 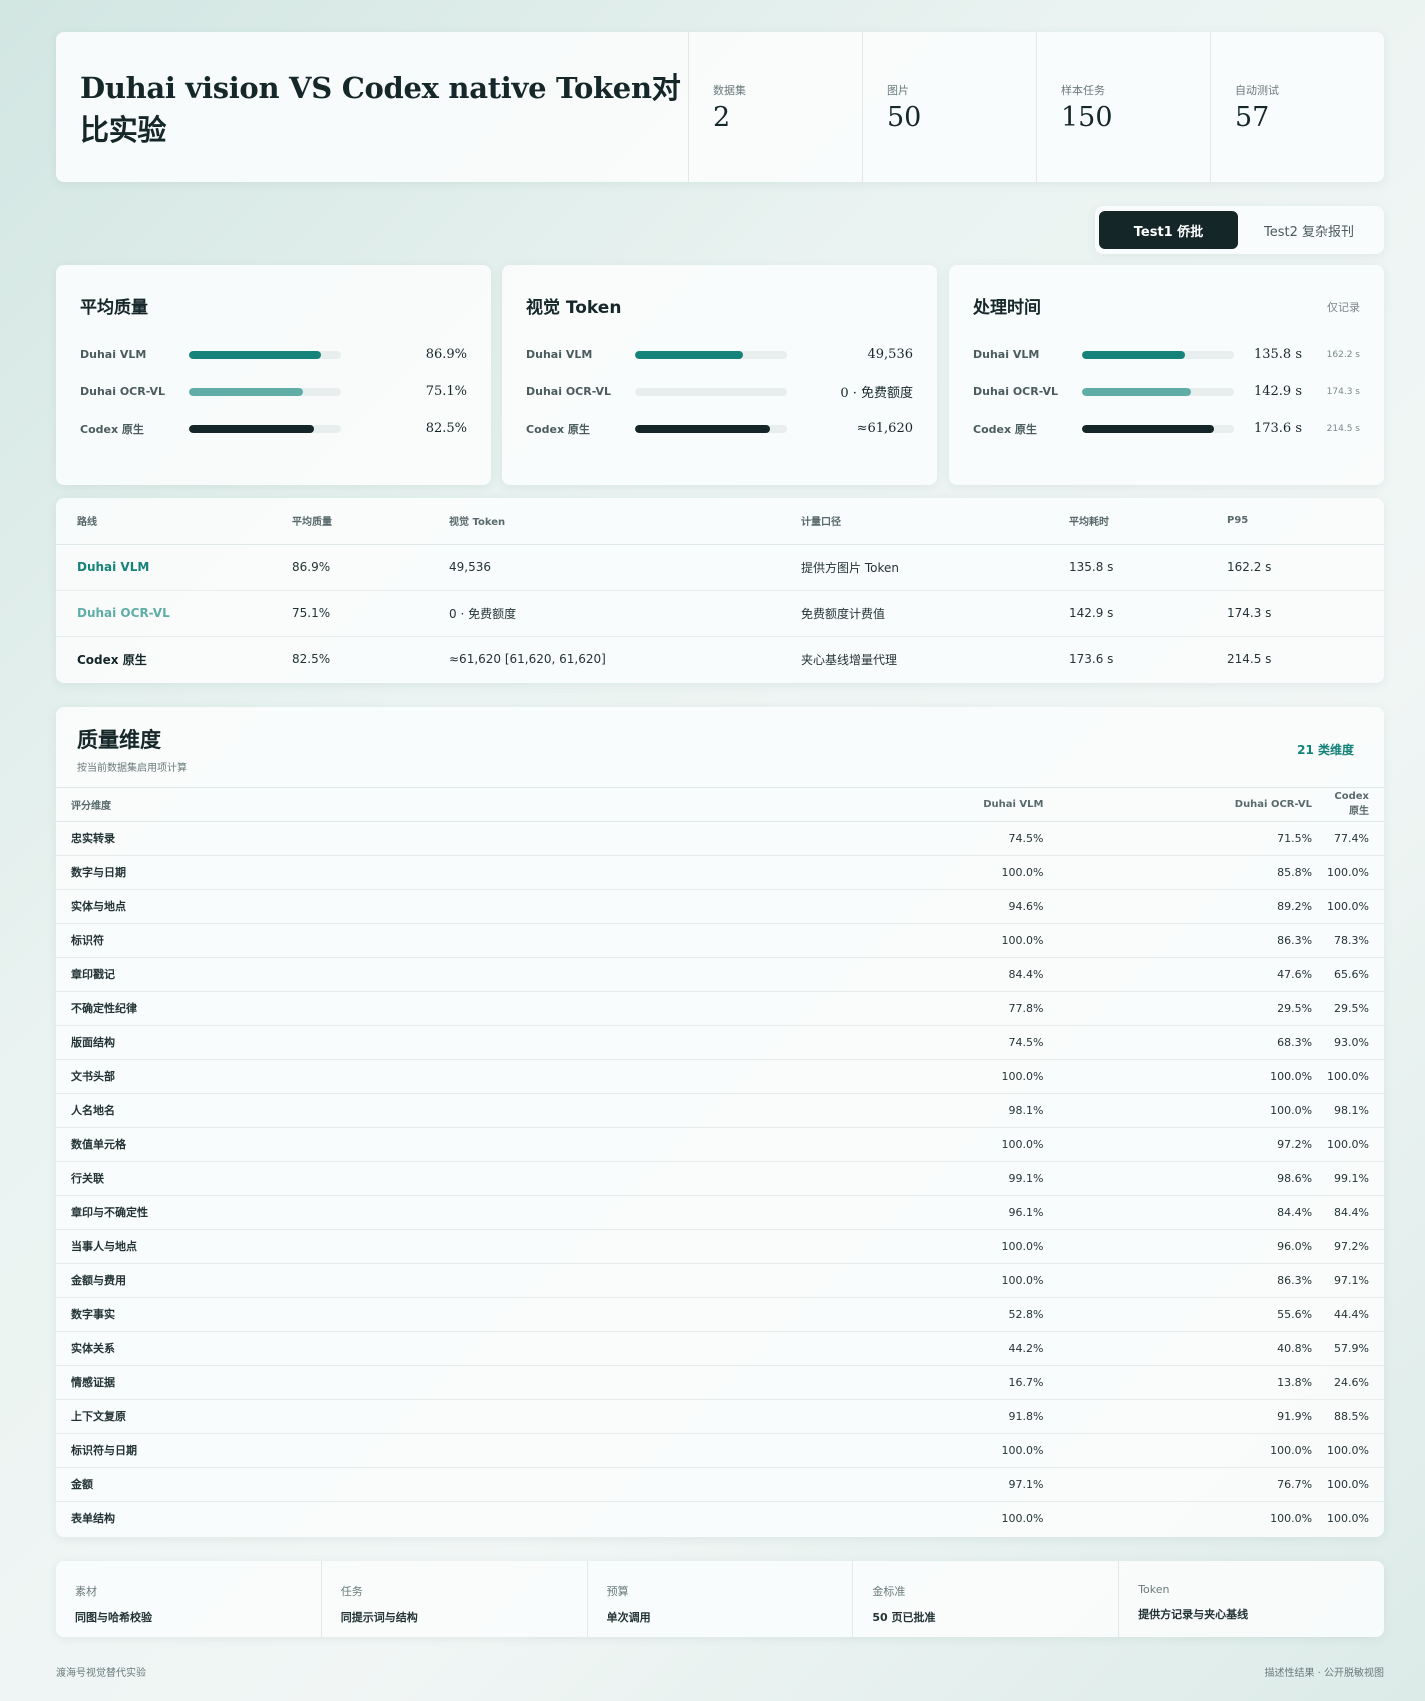 I want to click on table-row: 人名地名 98.1% 100.0% 98.1%, so click(x=720, y=1110).